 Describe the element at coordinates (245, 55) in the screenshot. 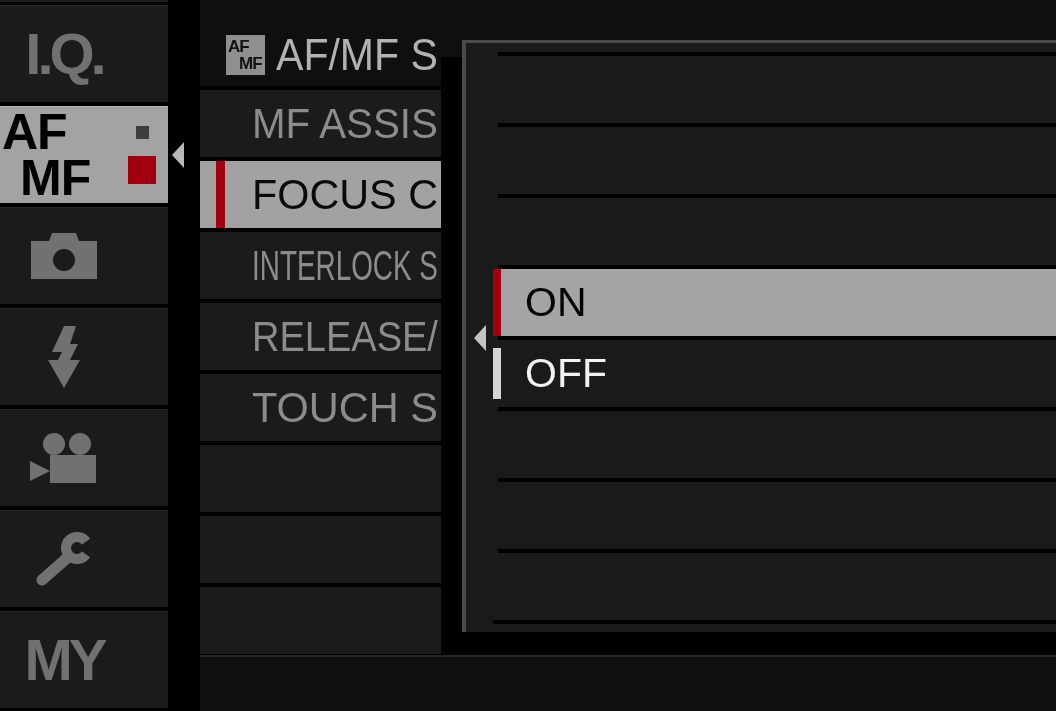

I see `section-badge: AF MF` at that location.